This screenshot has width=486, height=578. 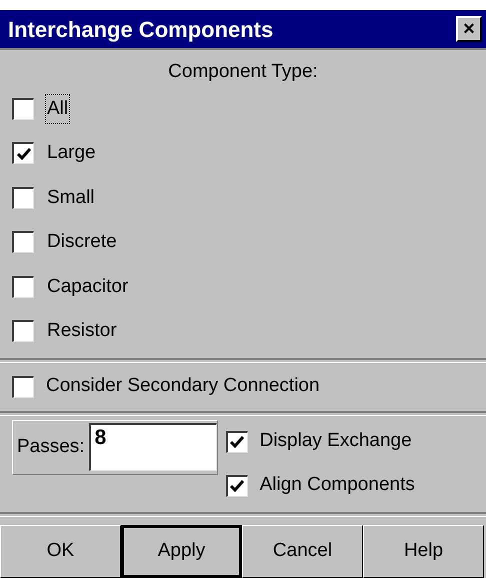 I want to click on checkbox-label: Resistor, so click(x=82, y=331).